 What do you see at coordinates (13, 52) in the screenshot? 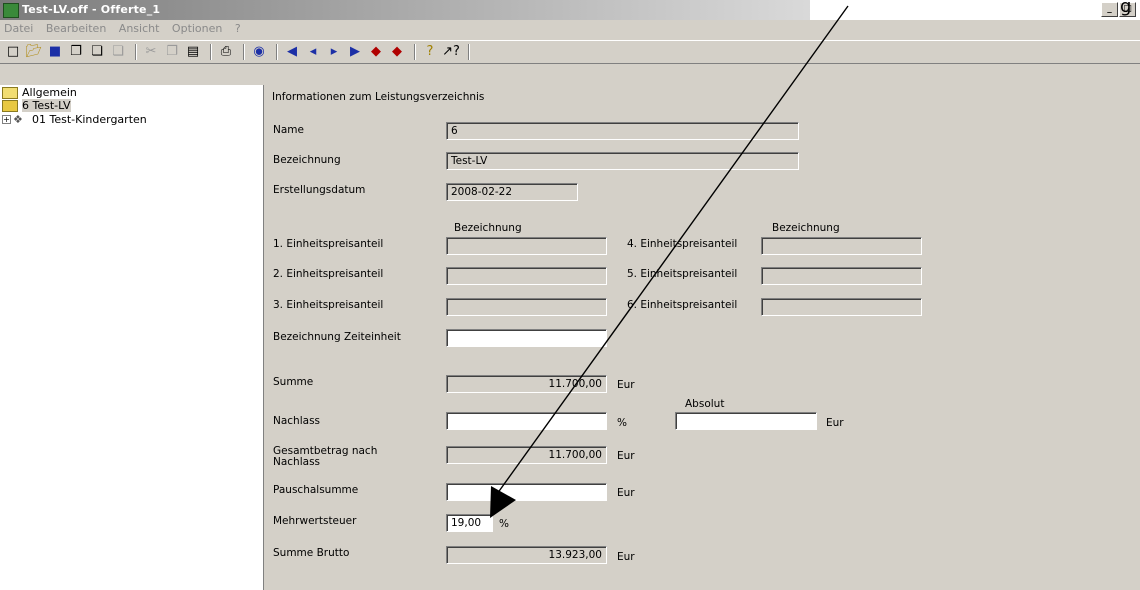
I see `new-file-icon: □` at bounding box center [13, 52].